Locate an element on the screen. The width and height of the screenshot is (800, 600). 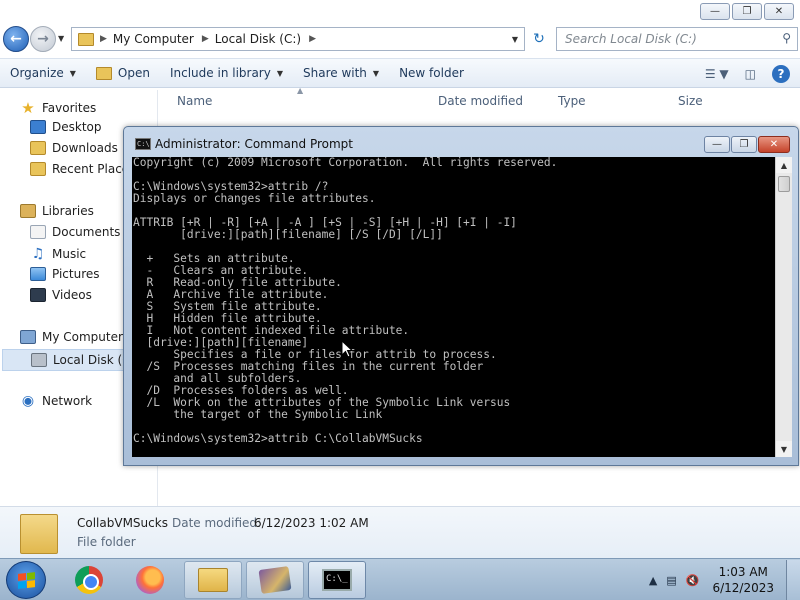
back-arrow-icon: ← is located at coordinates (16, 39).